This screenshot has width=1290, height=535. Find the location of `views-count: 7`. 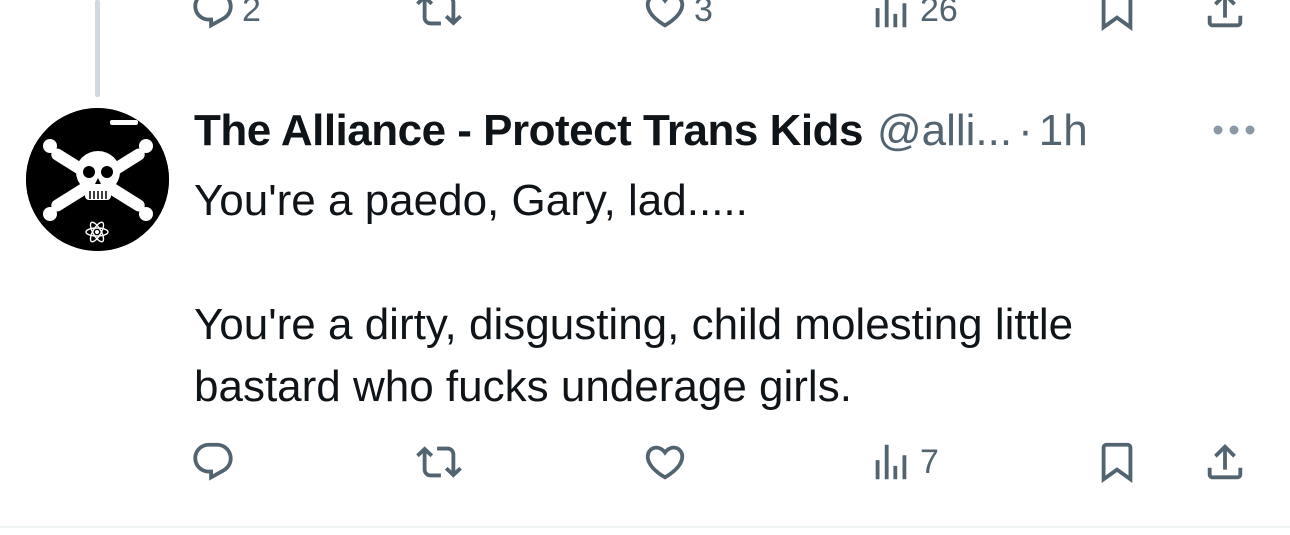

views-count: 7 is located at coordinates (929, 462).